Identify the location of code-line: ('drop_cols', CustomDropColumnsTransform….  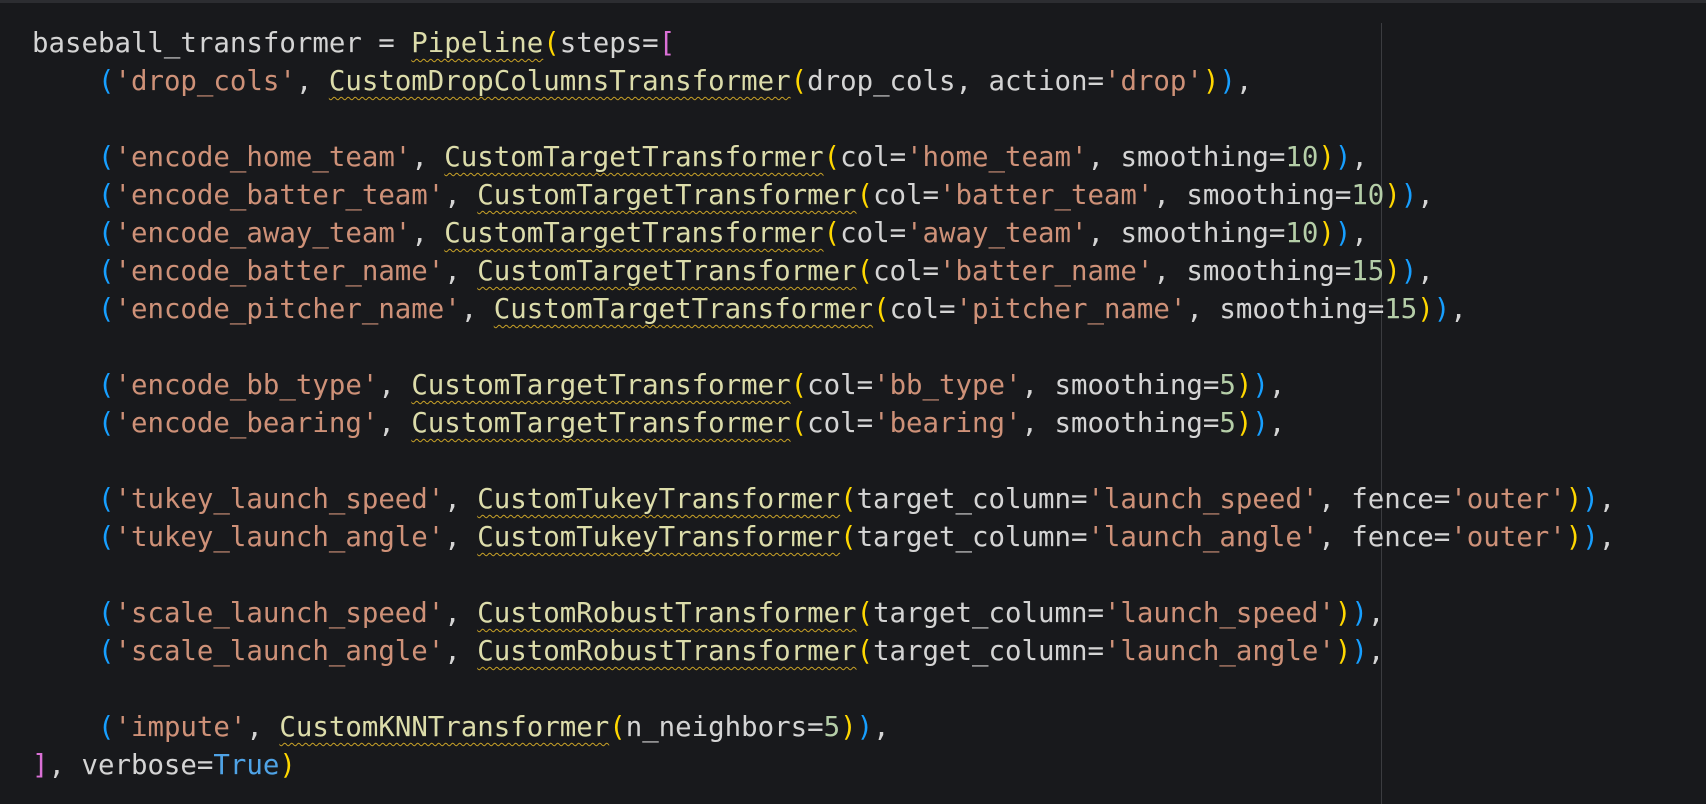
(823, 82).